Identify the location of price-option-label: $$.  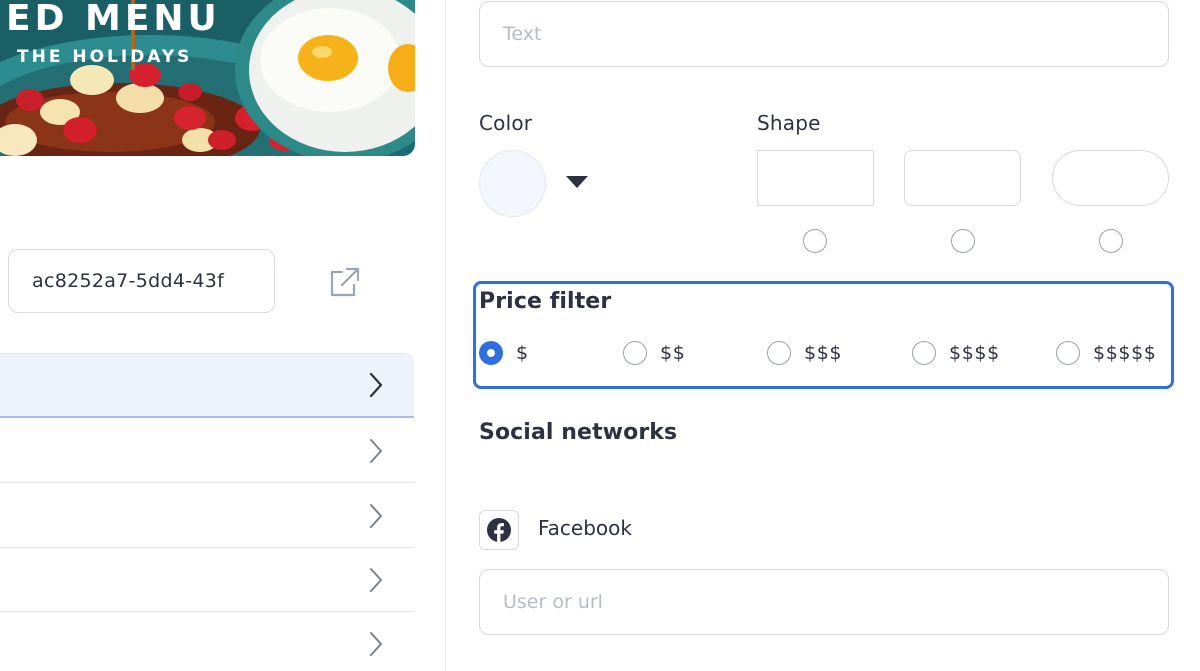
(673, 353).